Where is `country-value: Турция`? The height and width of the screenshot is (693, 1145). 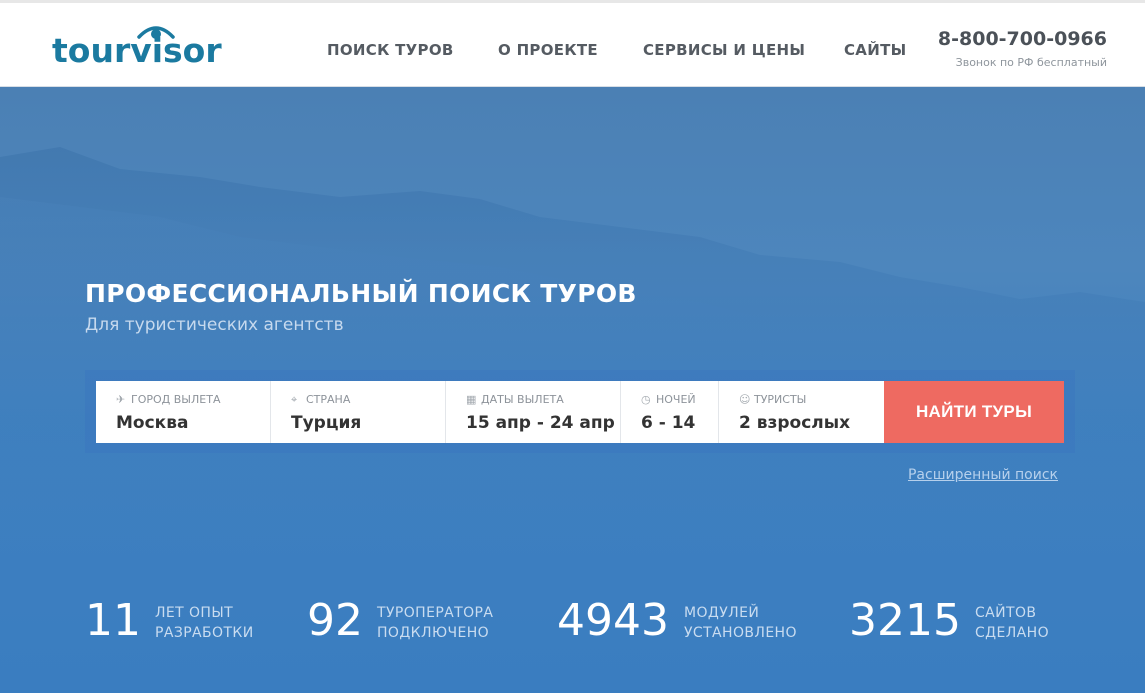
country-value: Турция is located at coordinates (326, 423).